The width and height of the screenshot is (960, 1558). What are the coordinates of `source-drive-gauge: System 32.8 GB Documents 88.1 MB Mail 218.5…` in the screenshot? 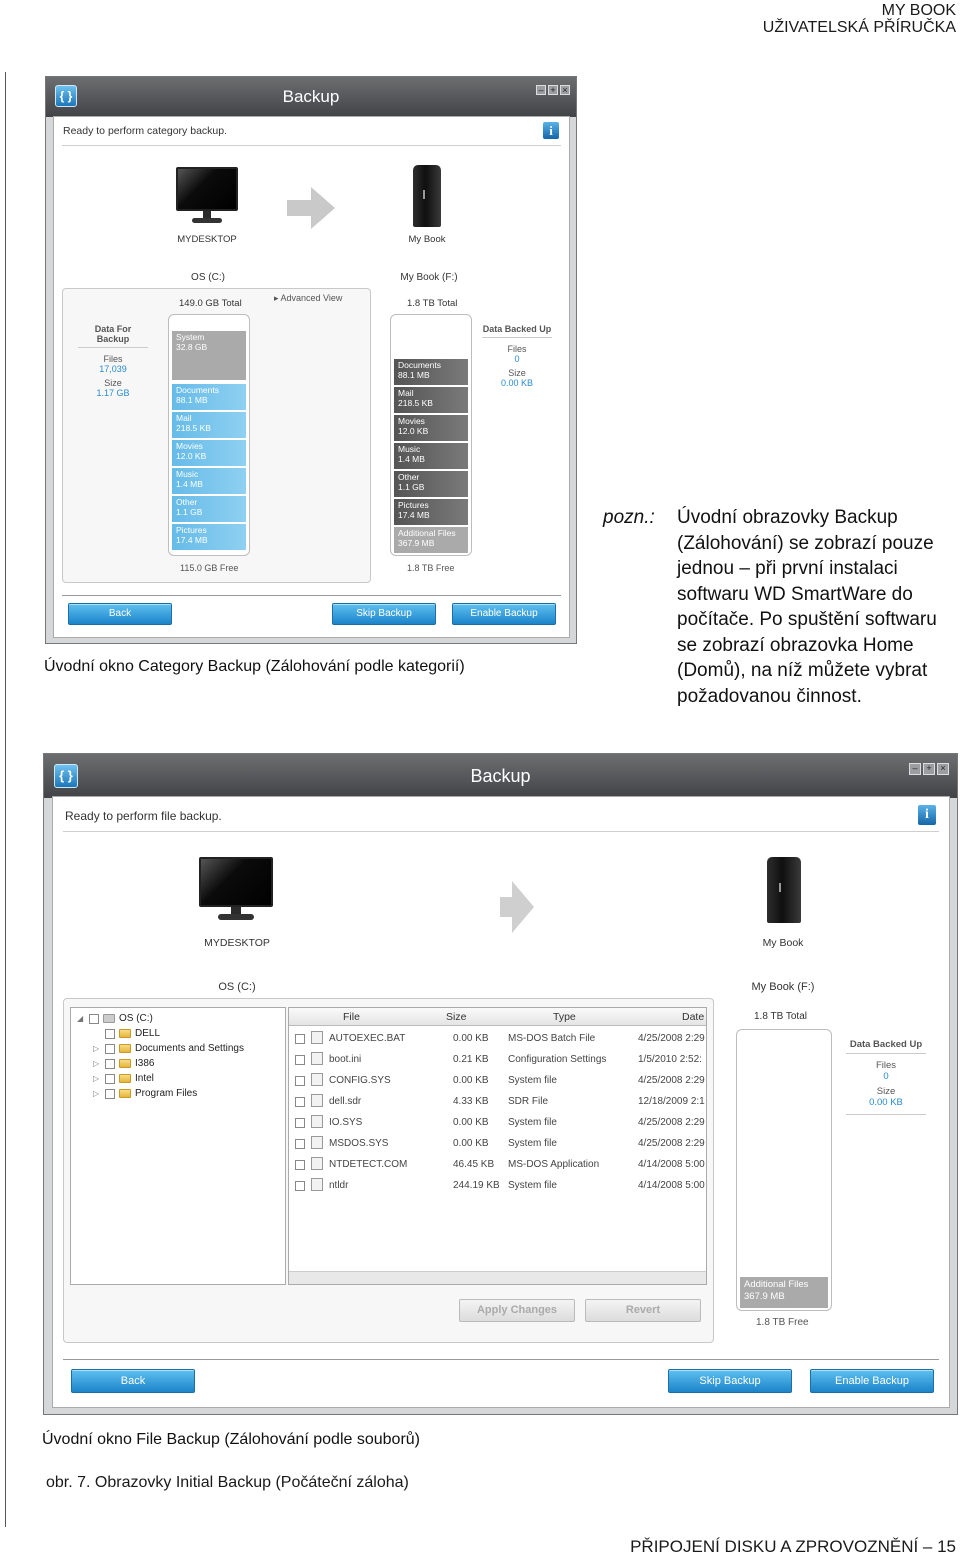 It's located at (209, 435).